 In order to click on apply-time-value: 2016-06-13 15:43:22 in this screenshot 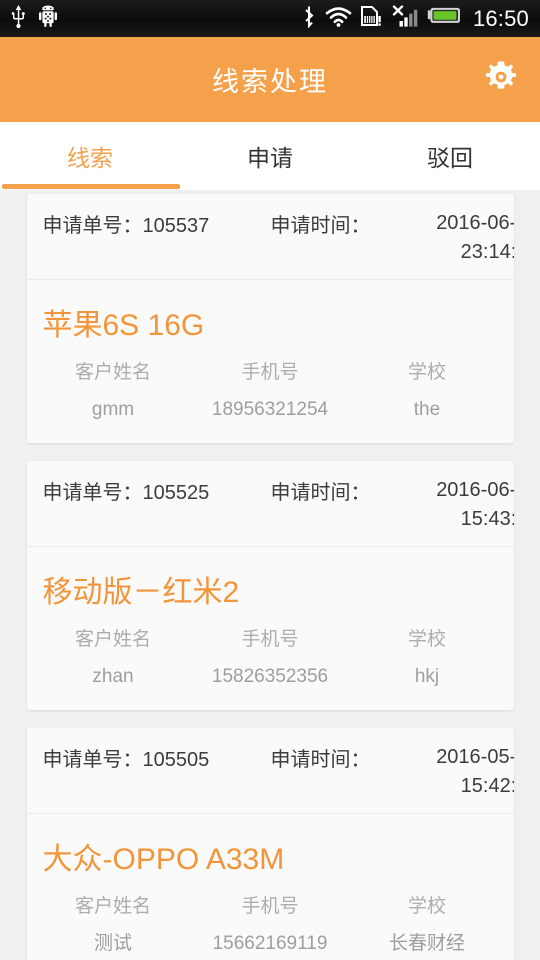, I will do `click(474, 505)`.